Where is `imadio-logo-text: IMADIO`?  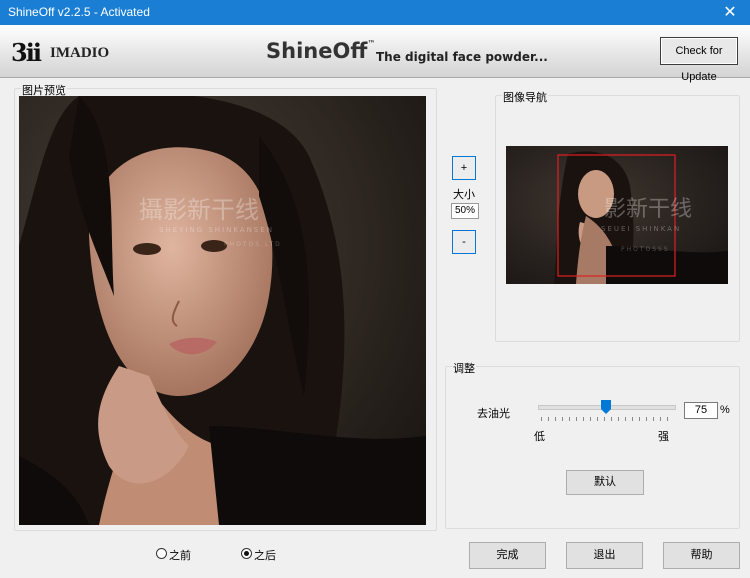
imadio-logo-text: IMADIO is located at coordinates (80, 53).